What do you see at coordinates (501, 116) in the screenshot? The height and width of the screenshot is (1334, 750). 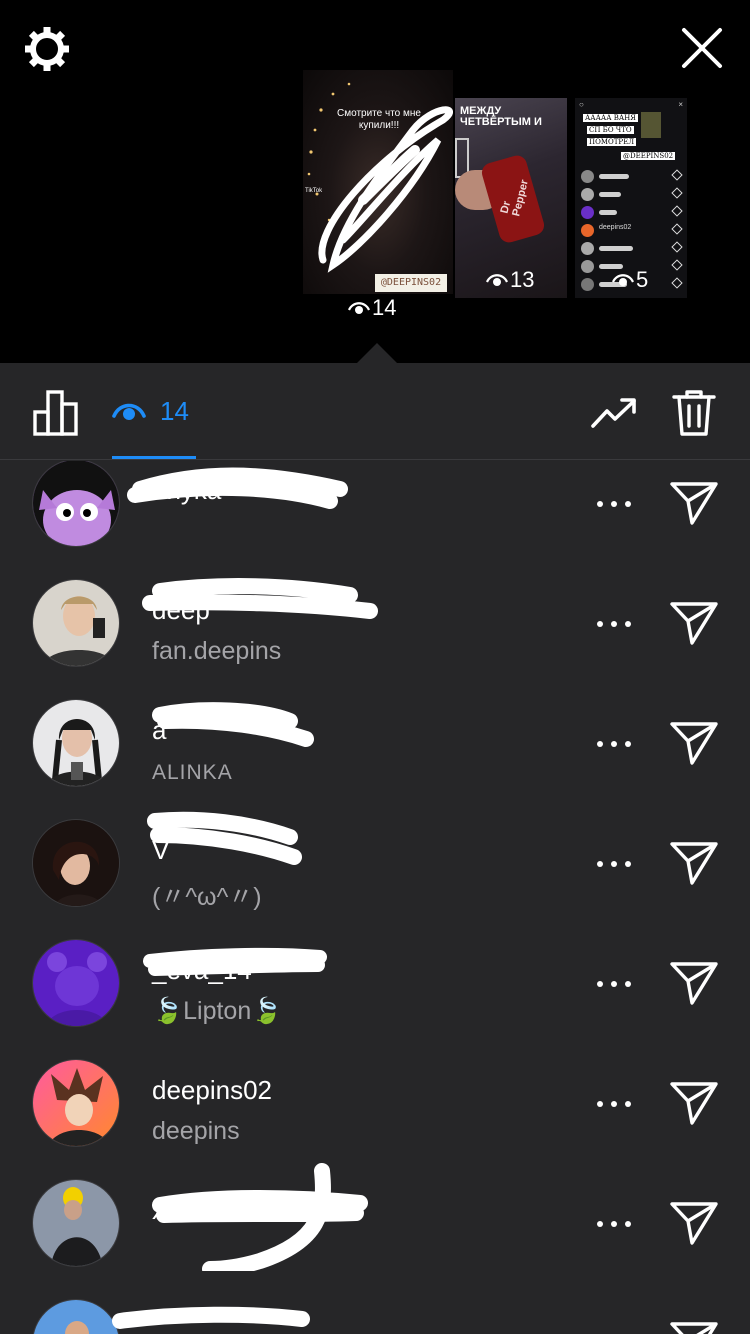 I see `story-2-caption: МЕЖДУ ЧЕТВЁРТЫМ И` at bounding box center [501, 116].